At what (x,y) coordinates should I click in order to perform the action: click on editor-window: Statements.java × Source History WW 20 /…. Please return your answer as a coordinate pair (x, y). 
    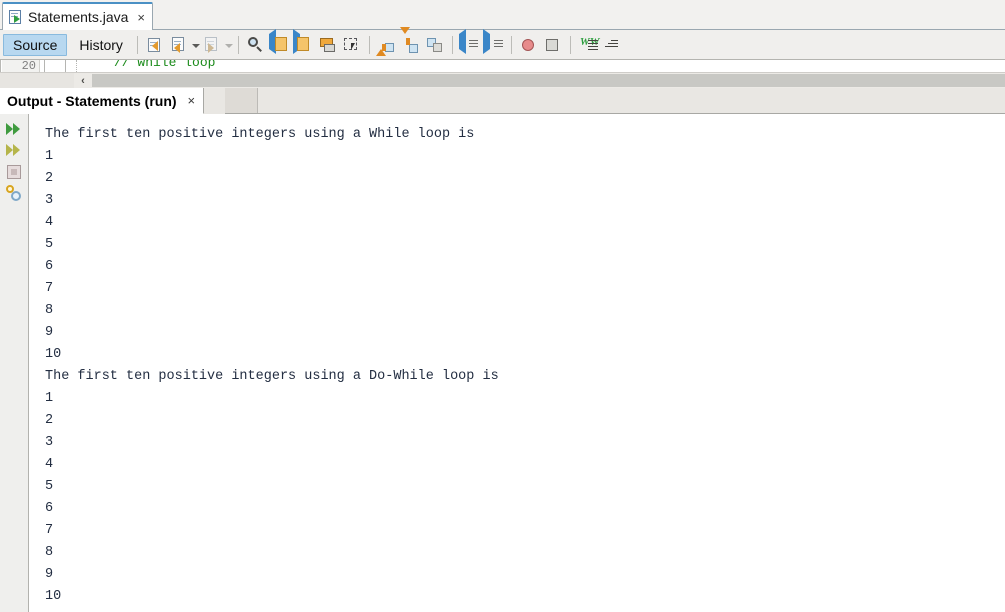
    Looking at the image, I should click on (502, 44).